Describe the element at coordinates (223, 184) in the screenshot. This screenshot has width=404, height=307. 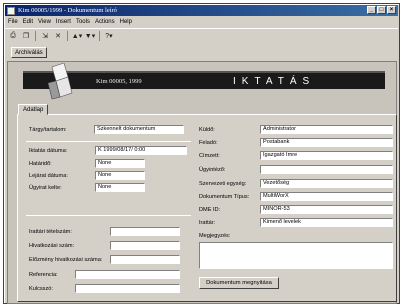
I see `org-unit-label: Szervezeti egység:` at that location.